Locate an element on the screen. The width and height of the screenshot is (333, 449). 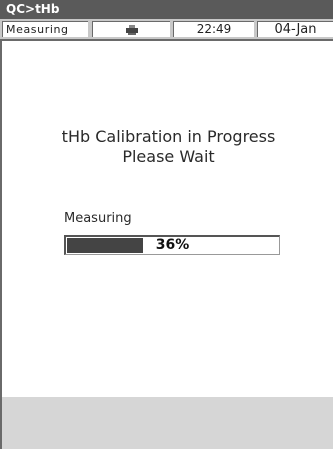
progress-label: Measuring is located at coordinates (98, 218).